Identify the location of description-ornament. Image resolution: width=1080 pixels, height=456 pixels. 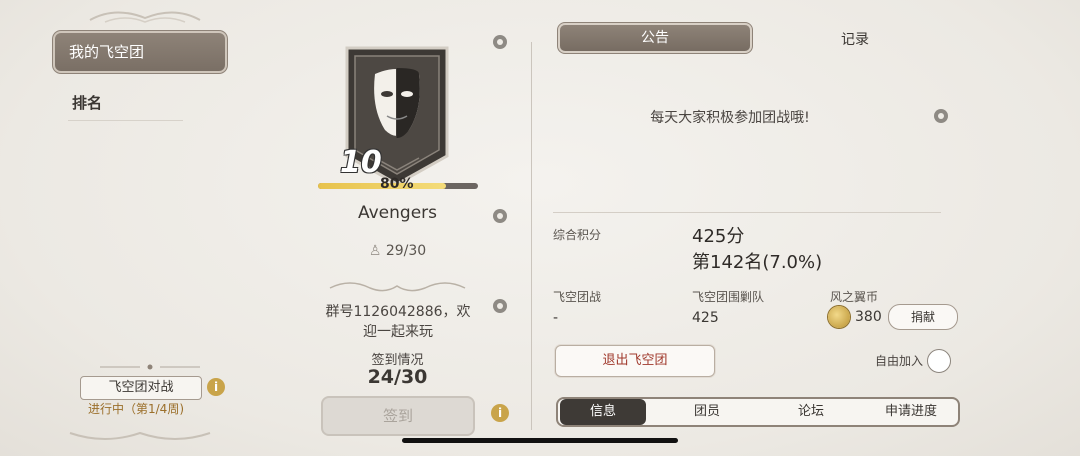
(397, 287).